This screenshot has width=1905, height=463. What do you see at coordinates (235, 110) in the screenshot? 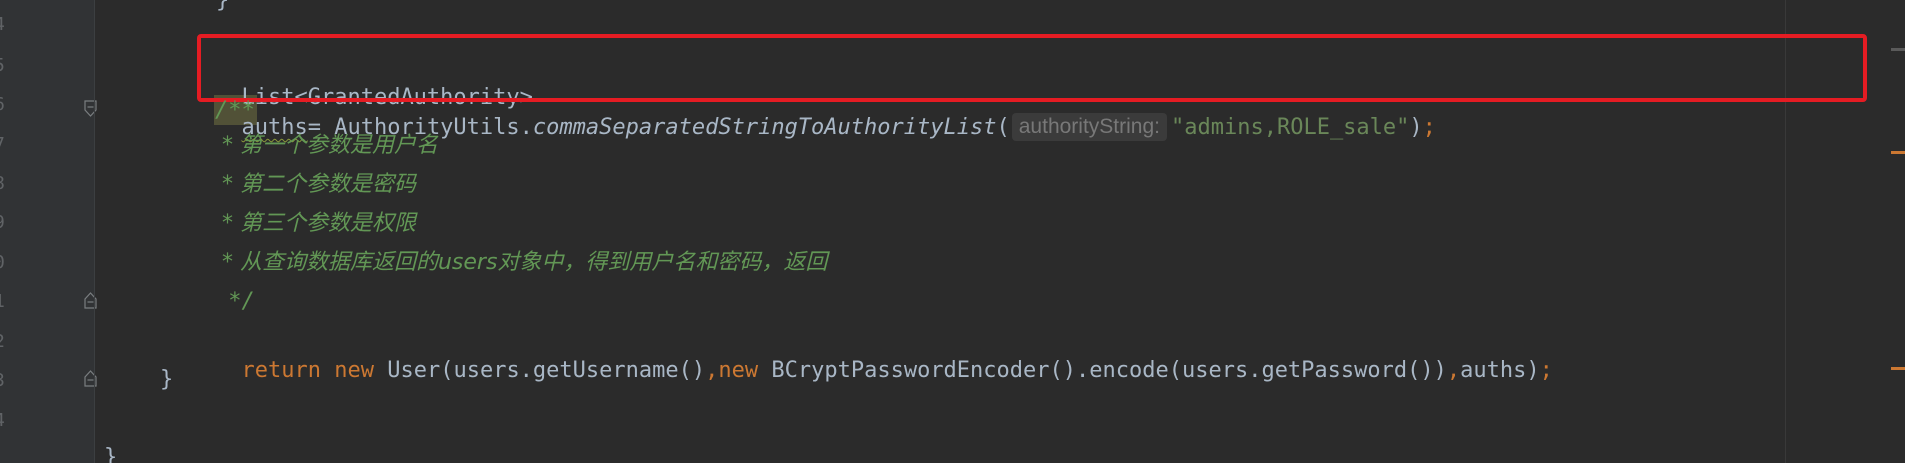
I see `doc-comment-start: /**` at bounding box center [235, 110].